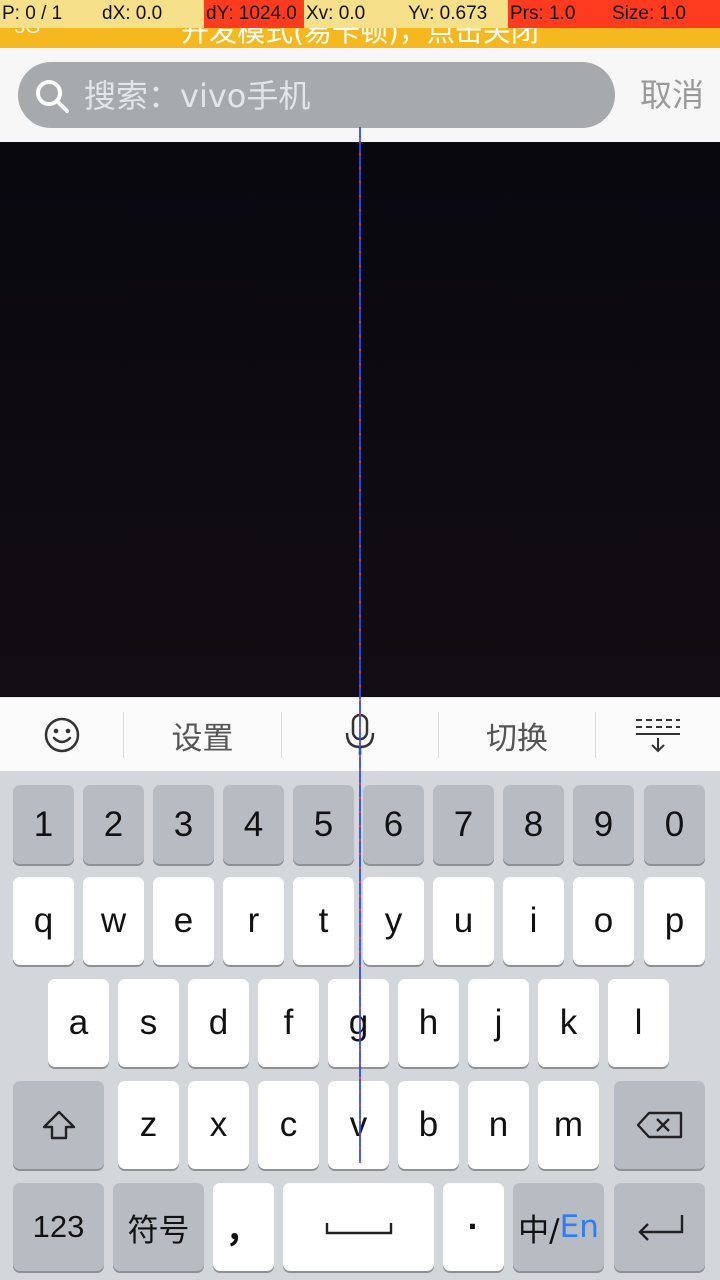 This screenshot has width=720, height=1280. Describe the element at coordinates (152, 14) in the screenshot. I see `overlay-dx: dX: 0.0` at that location.